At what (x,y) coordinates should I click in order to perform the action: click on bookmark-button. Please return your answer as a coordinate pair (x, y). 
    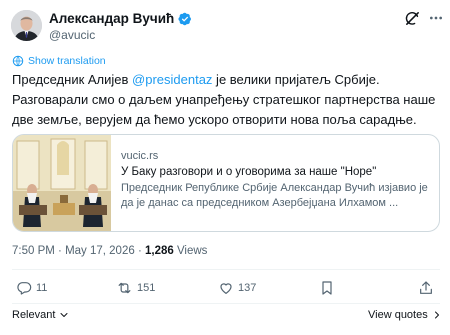
    Looking at the image, I should click on (327, 288).